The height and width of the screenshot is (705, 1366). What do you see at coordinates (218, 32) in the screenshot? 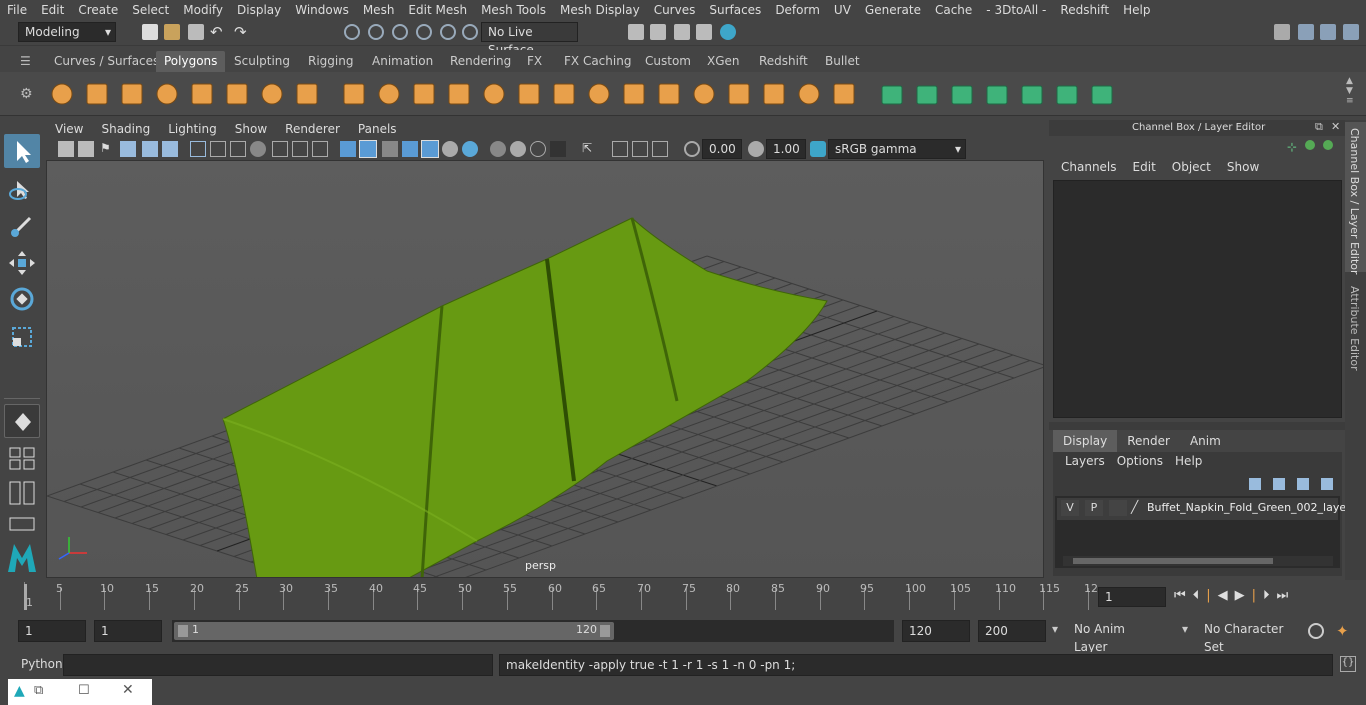
I see `undo-icon: ↶` at bounding box center [218, 32].